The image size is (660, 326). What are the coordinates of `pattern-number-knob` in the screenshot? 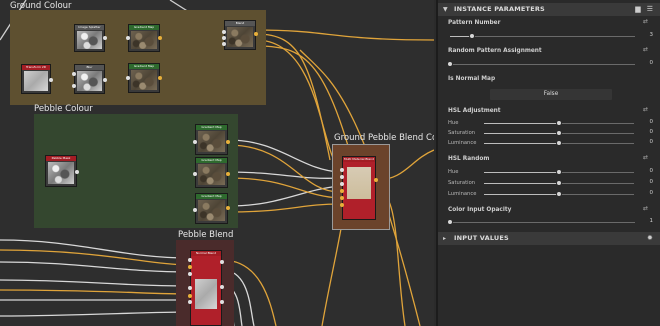 It's located at (472, 36).